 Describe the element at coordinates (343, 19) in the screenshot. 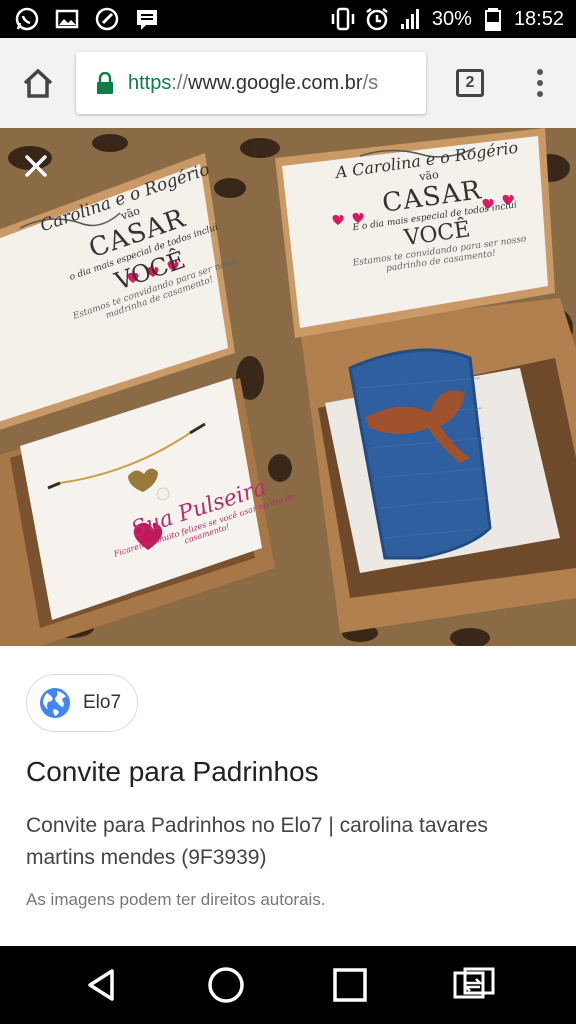

I see `vibrate-icon` at that location.